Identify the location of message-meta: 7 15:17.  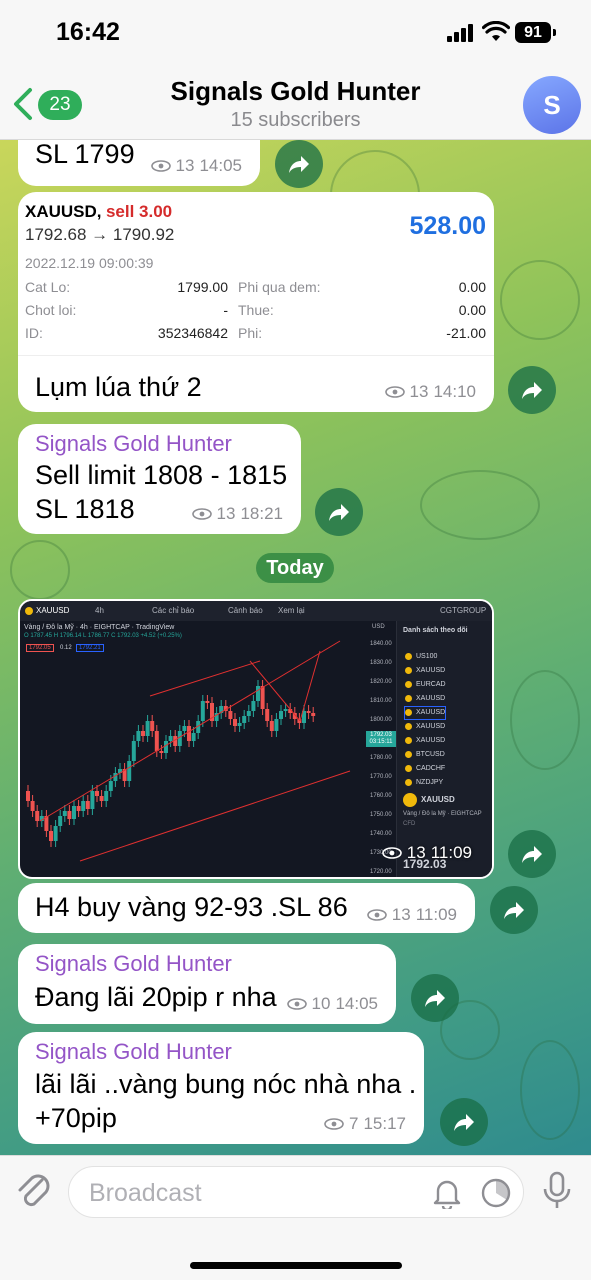
(365, 1124).